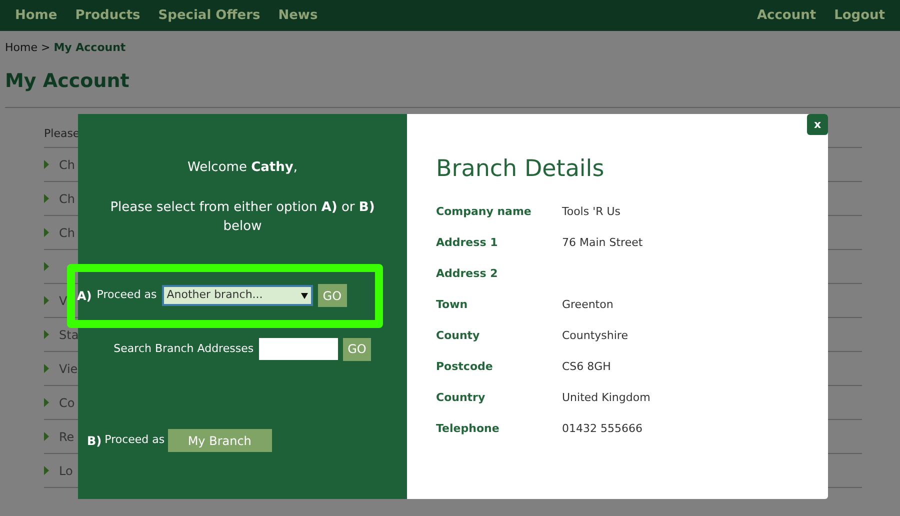 This screenshot has height=516, width=900. I want to click on nav-link: Home, so click(36, 16).